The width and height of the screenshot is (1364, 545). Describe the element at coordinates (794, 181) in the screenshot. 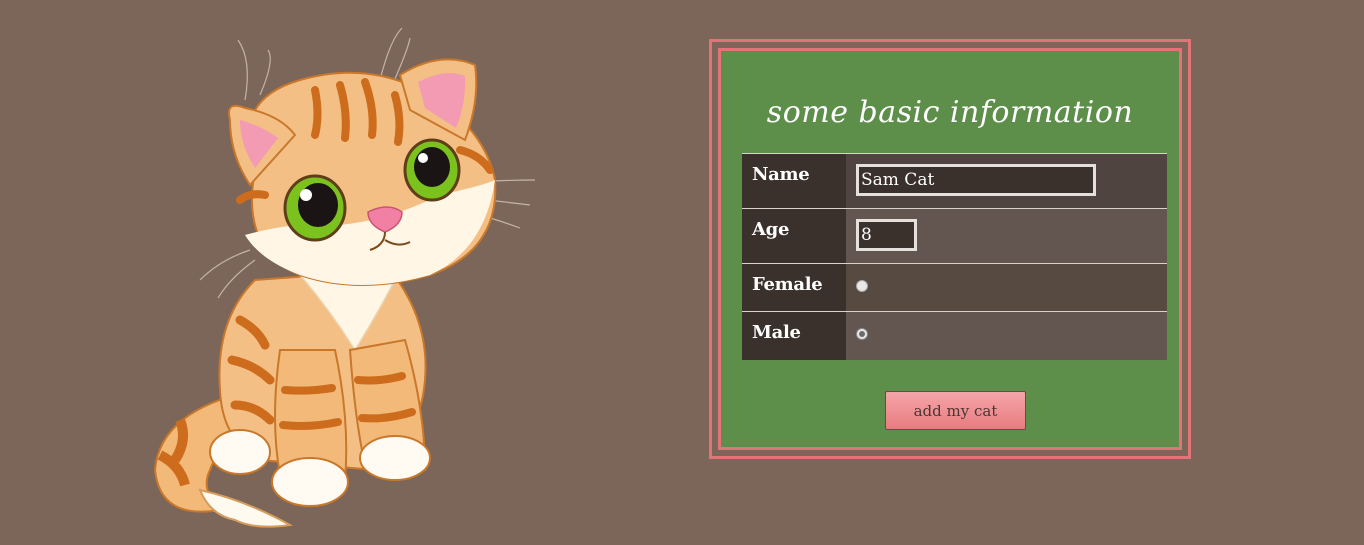

I see `name-label: Name` at that location.